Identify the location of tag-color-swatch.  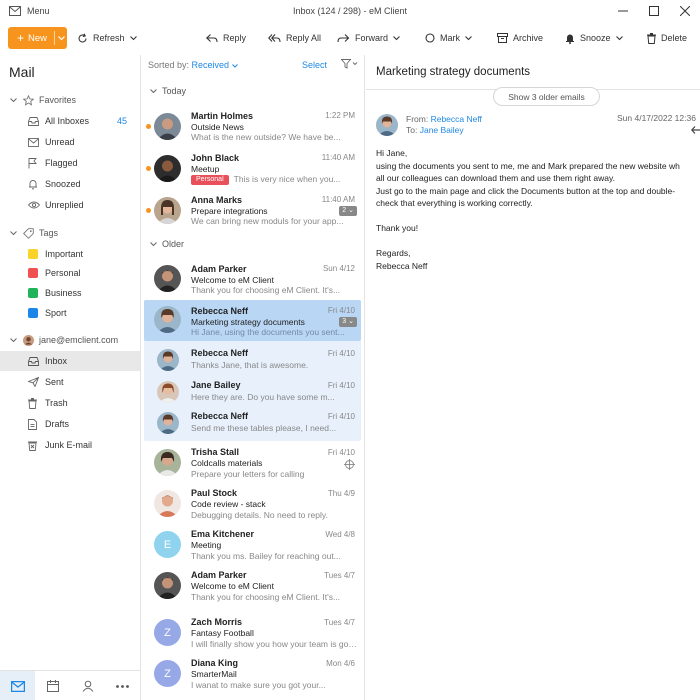
(33, 313).